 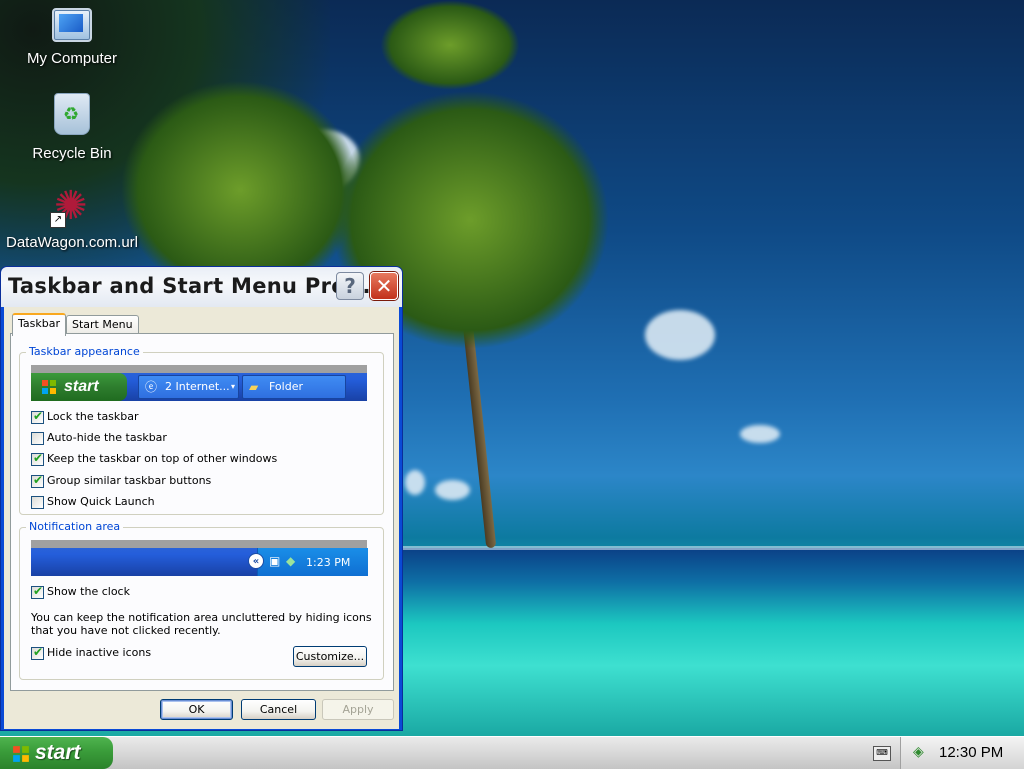 What do you see at coordinates (72, 242) in the screenshot?
I see `desktop-icon-label: DataWagon.com.url` at bounding box center [72, 242].